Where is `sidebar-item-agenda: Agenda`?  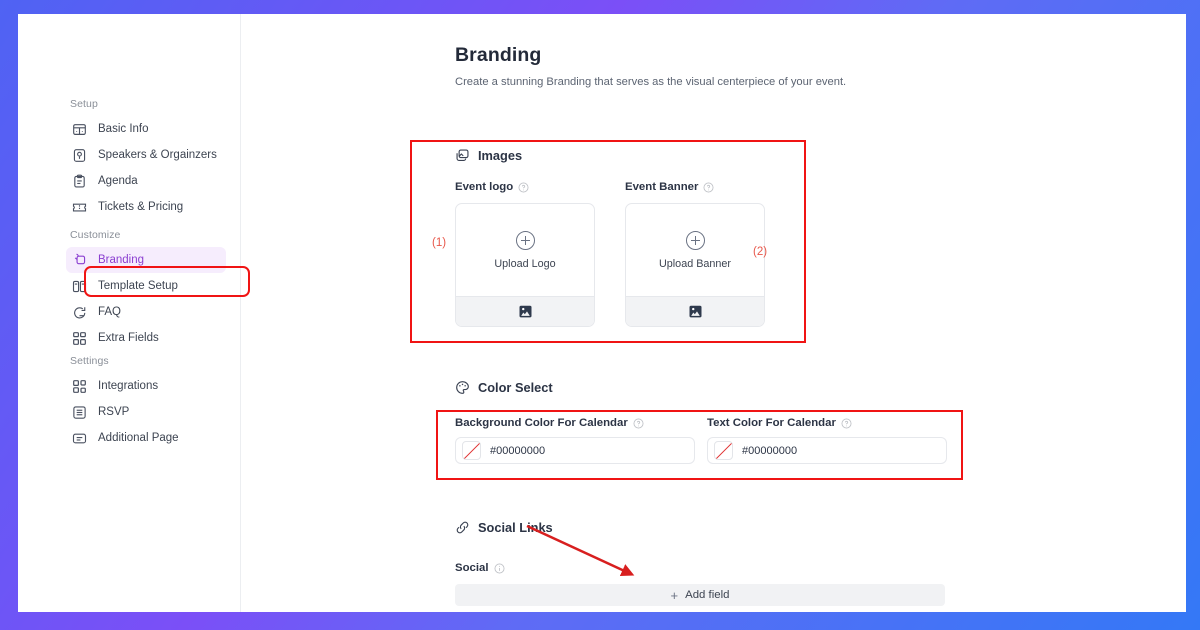
sidebar-item-agenda: Agenda is located at coordinates (146, 181).